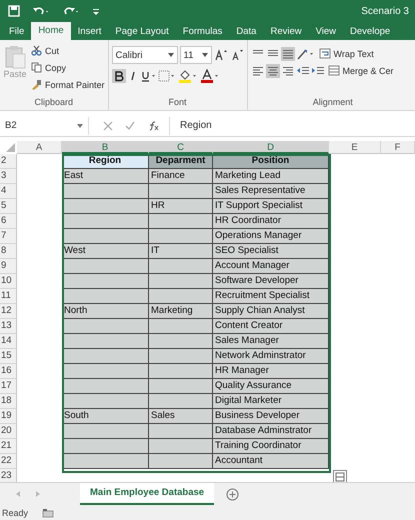 The height and width of the screenshot is (520, 415). Describe the element at coordinates (326, 32) in the screenshot. I see `ribbon-tab: View` at that location.